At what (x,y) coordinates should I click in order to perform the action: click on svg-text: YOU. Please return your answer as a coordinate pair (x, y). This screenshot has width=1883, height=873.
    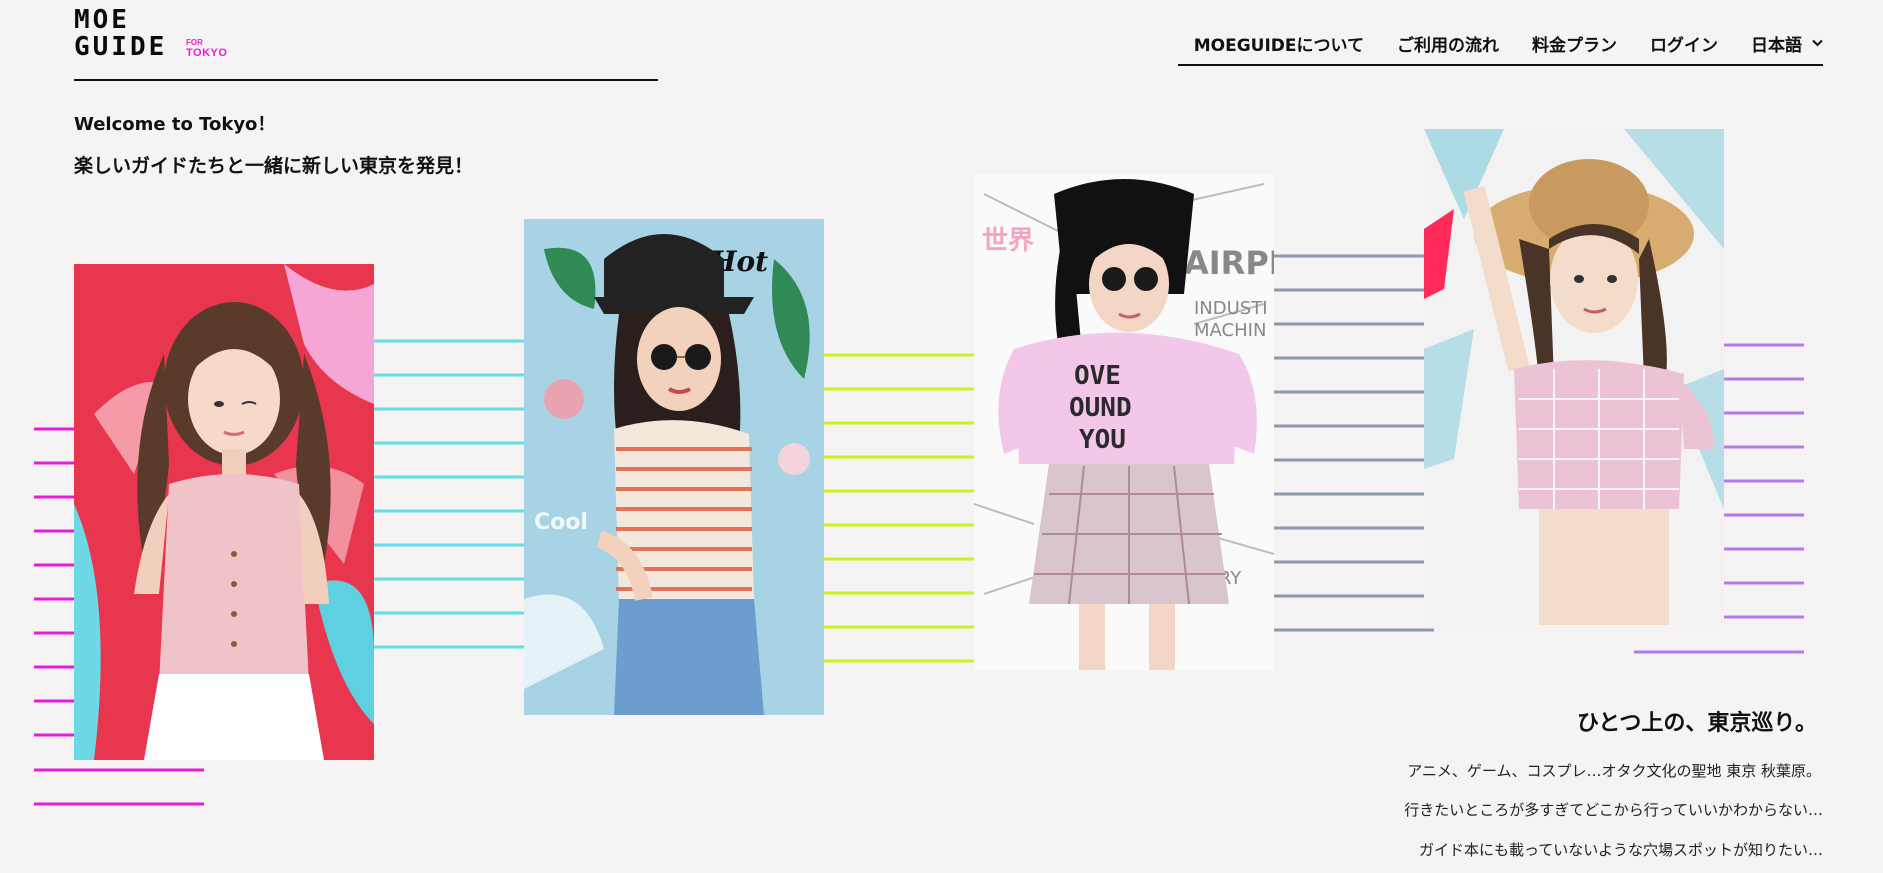
    Looking at the image, I should click on (1102, 440).